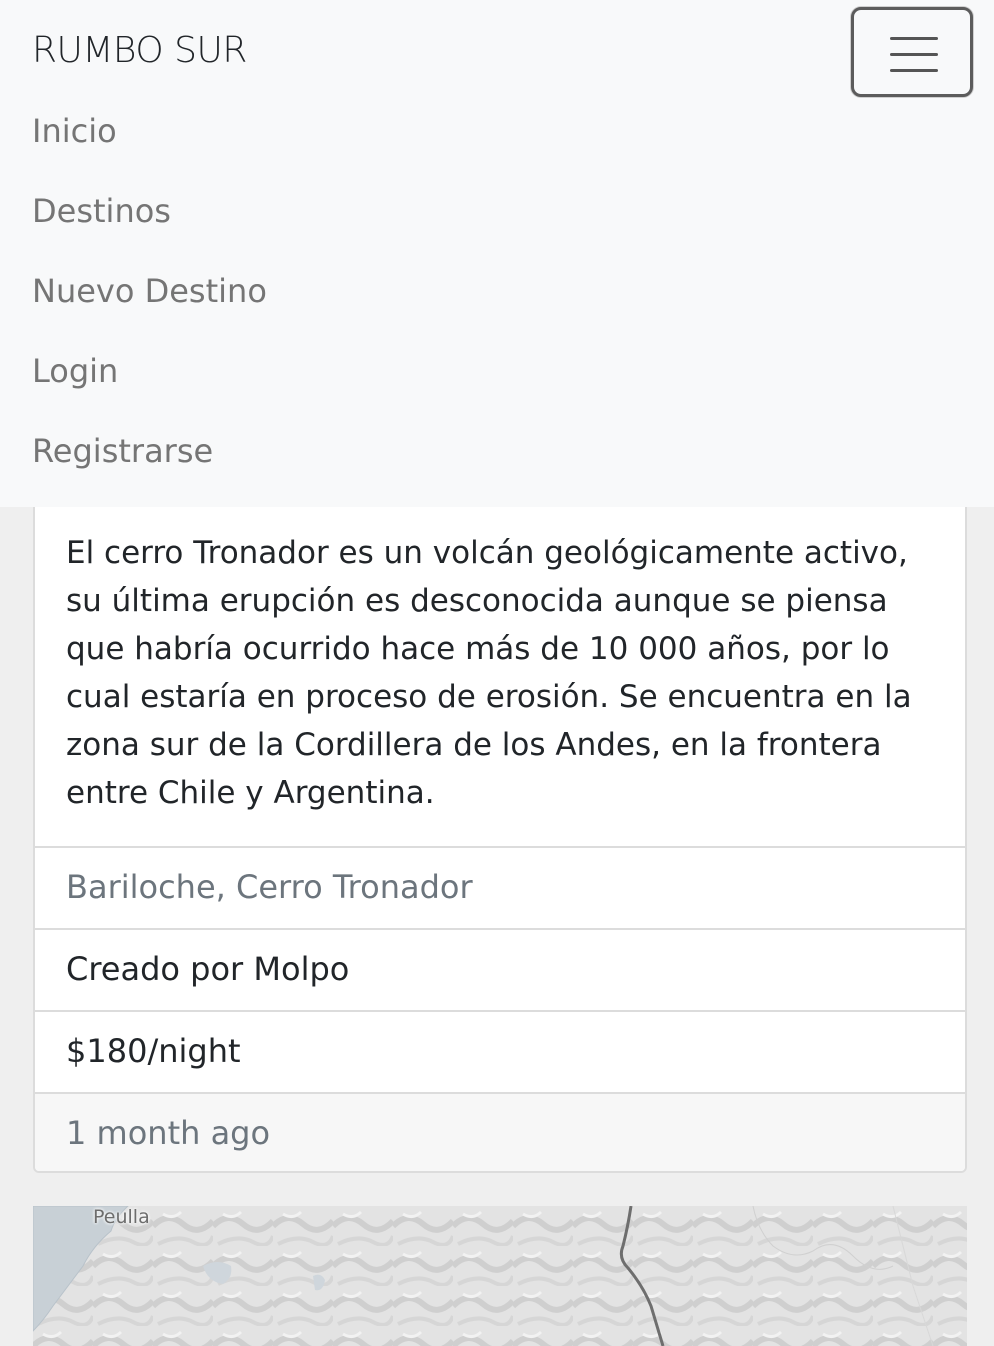  Describe the element at coordinates (500, 1131) in the screenshot. I see `card-footer-timestamp: 1 month ago` at that location.